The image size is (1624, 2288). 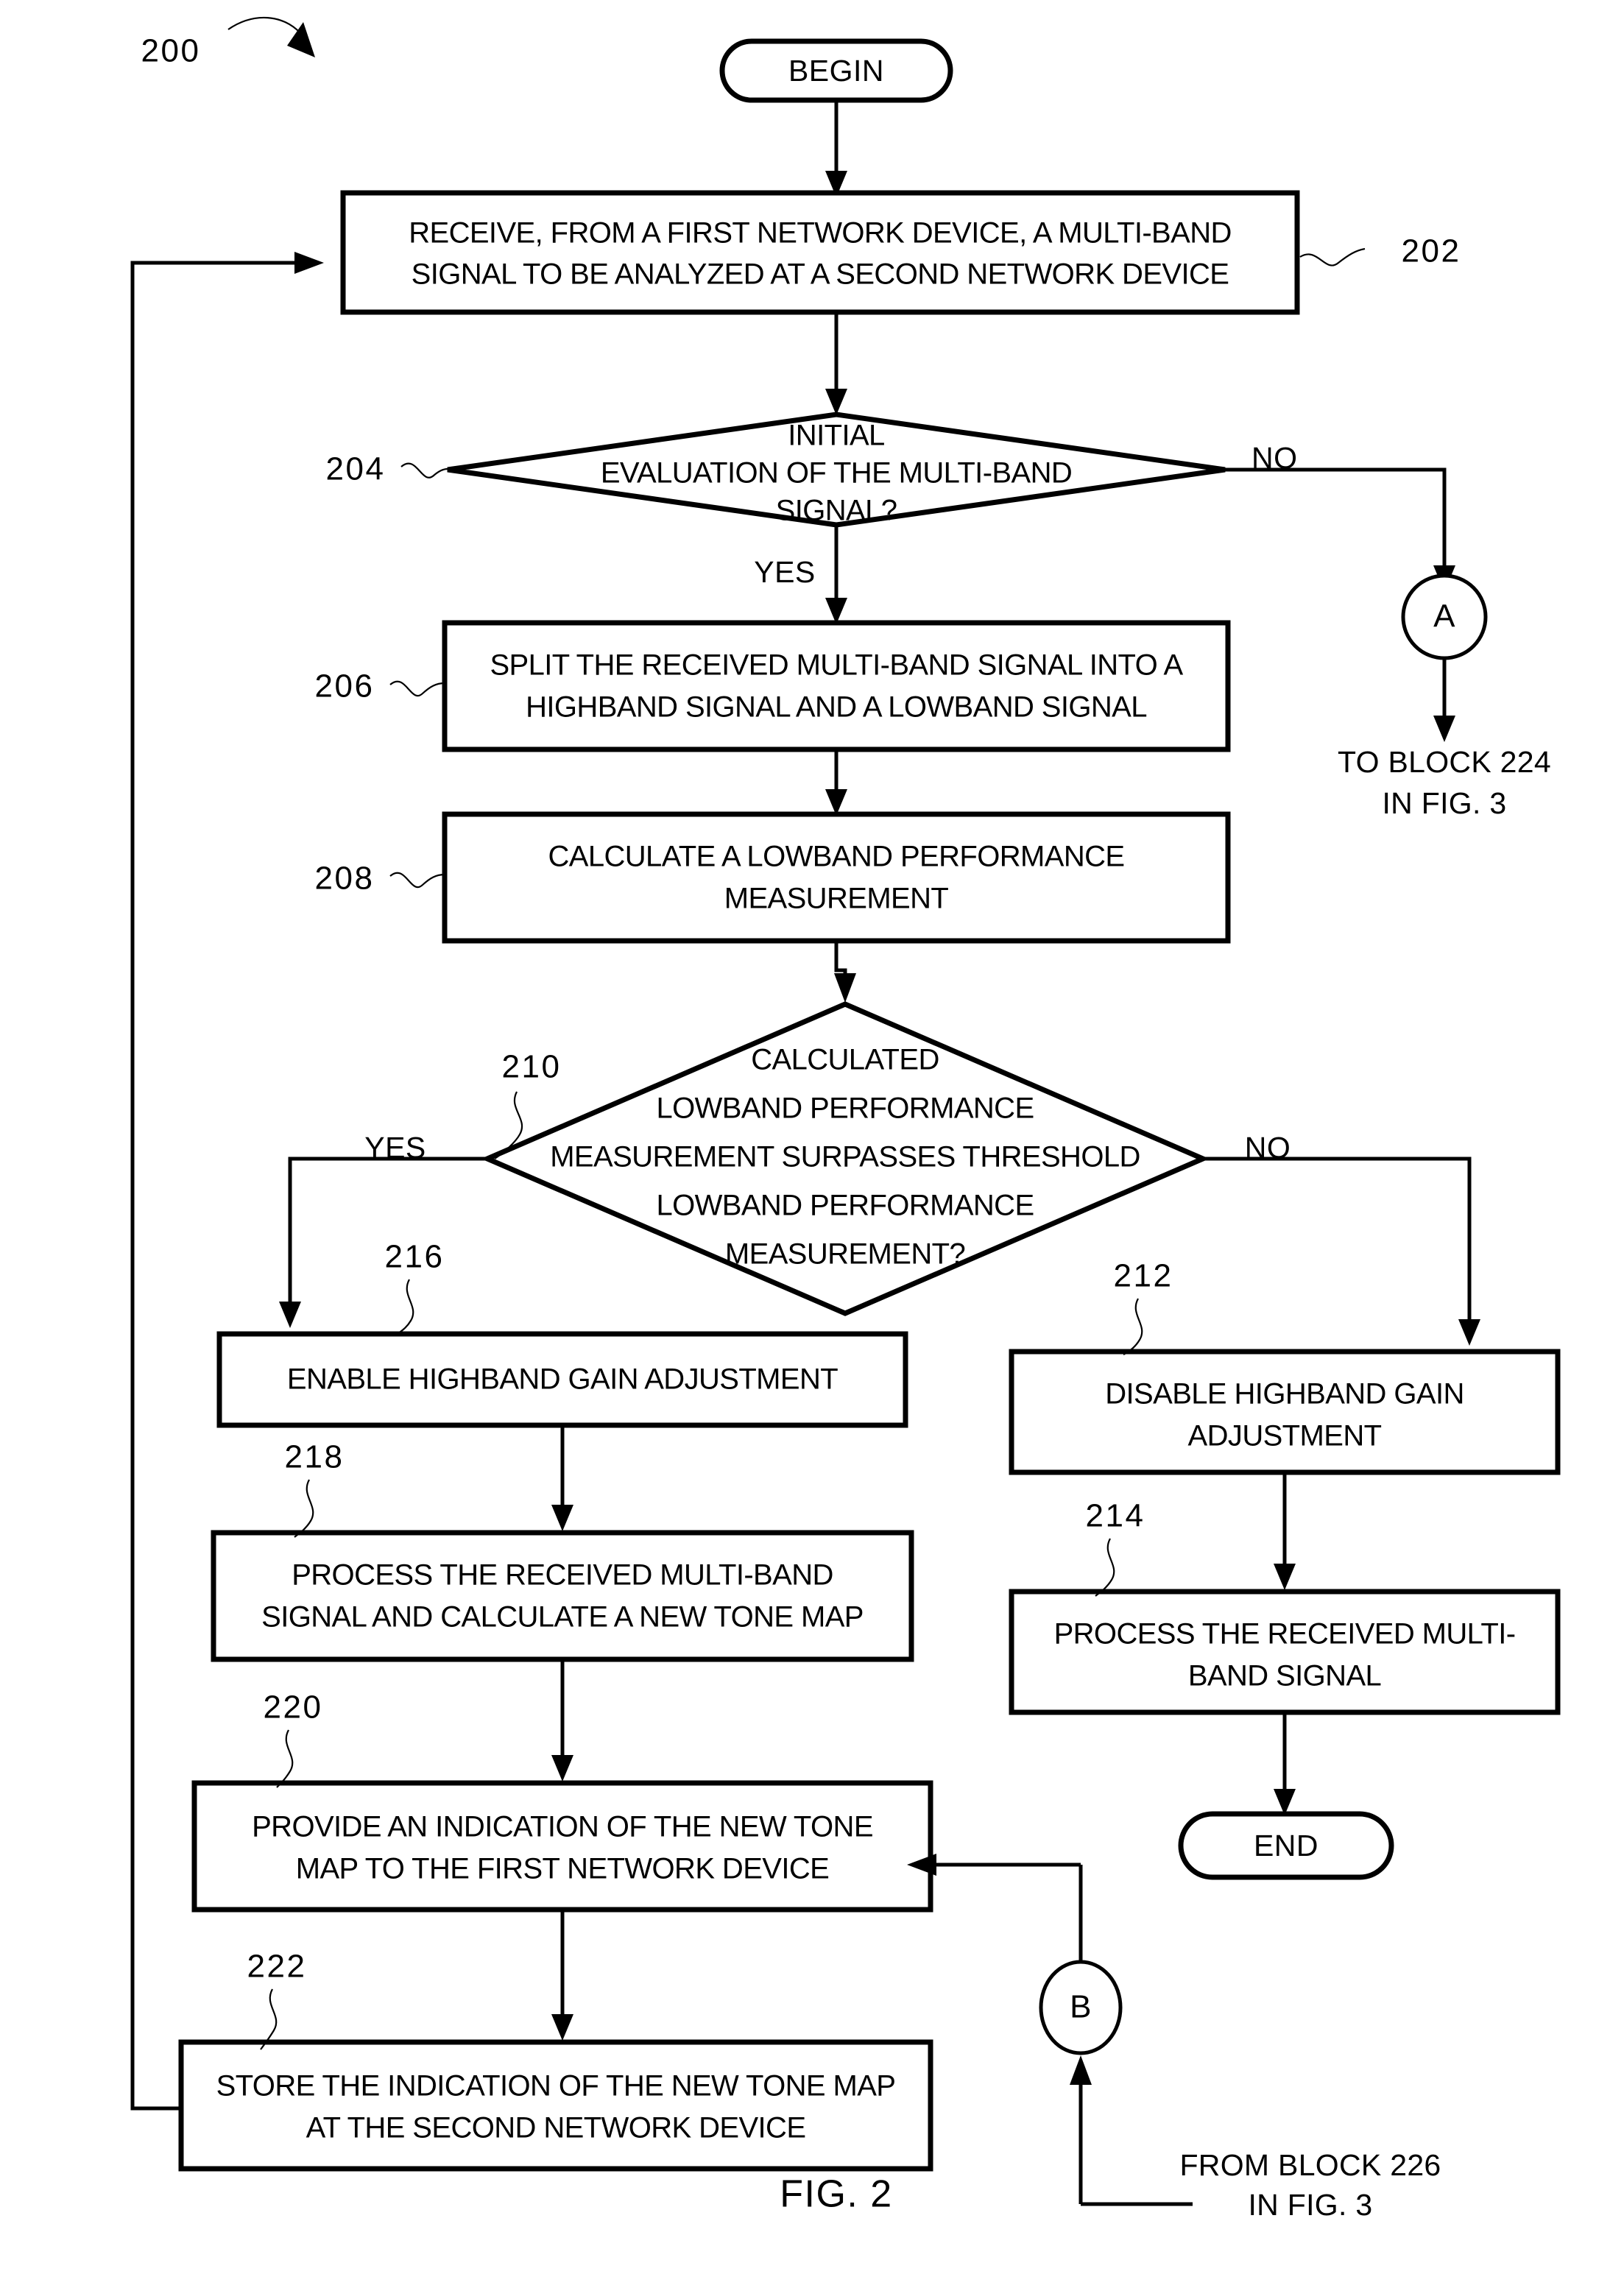 What do you see at coordinates (417, 688) in the screenshot?
I see `block-206-ref-leader` at bounding box center [417, 688].